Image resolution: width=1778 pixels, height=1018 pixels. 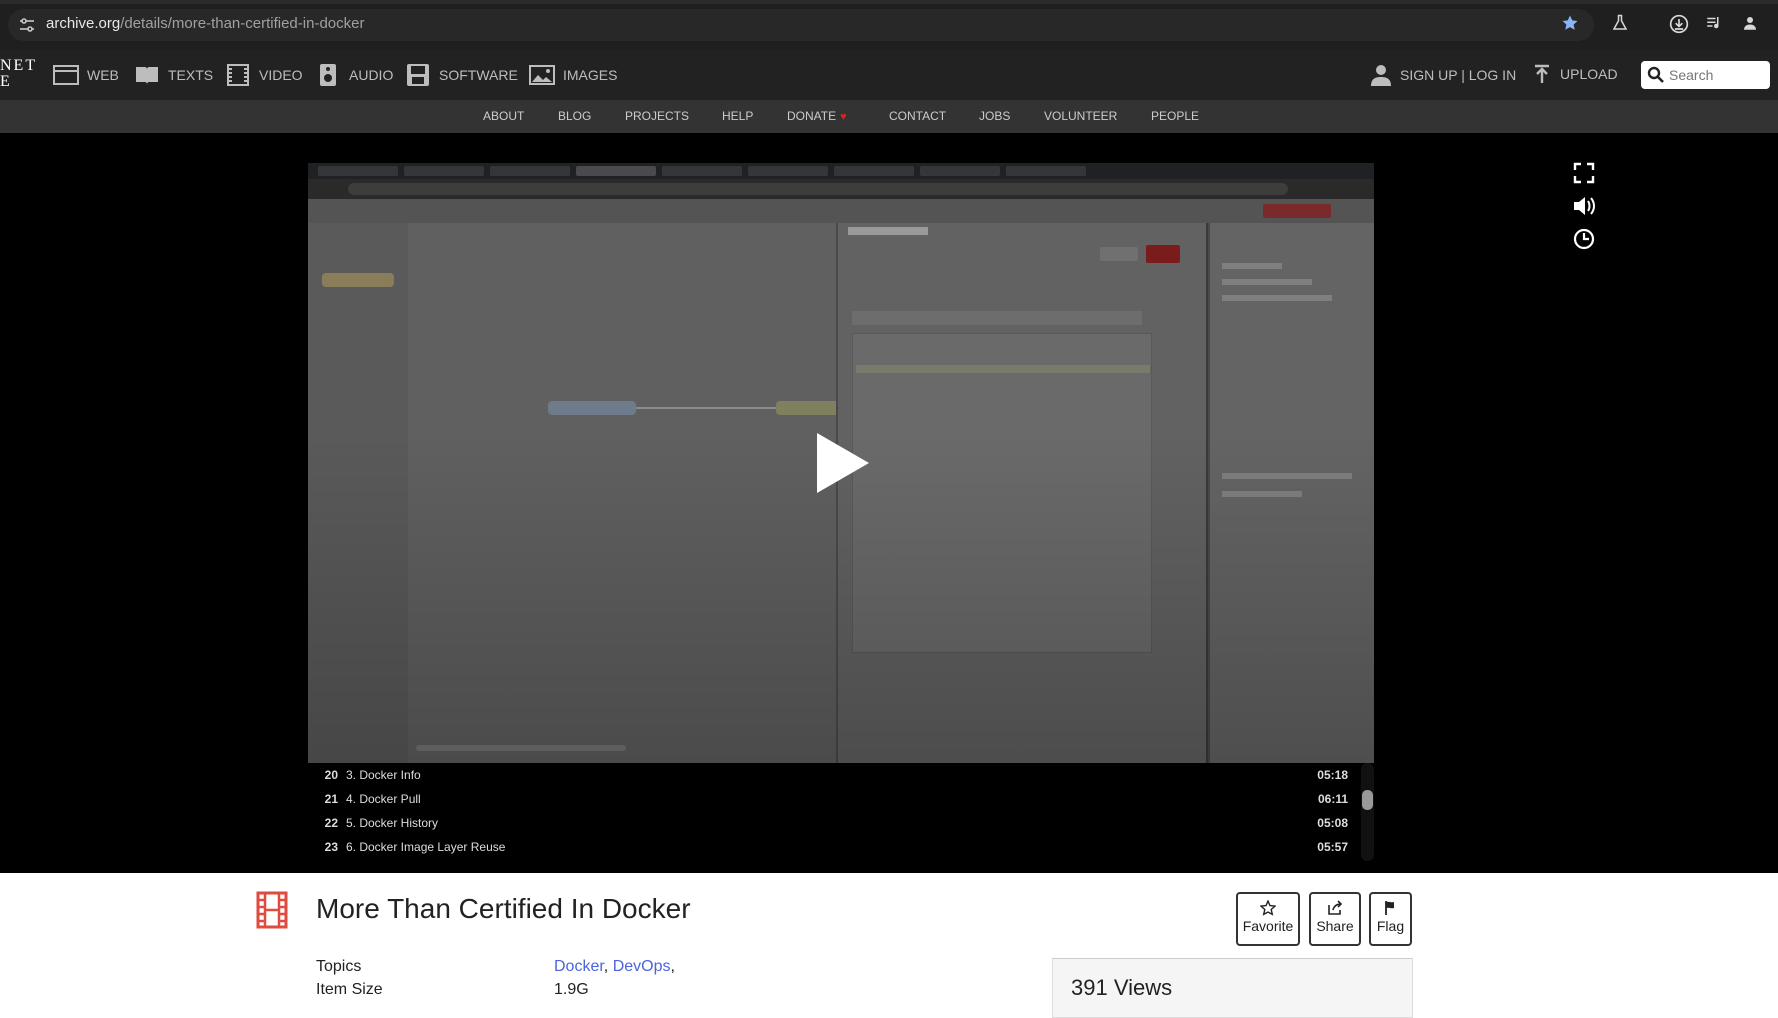 I want to click on playlist-item: 23 6. Docker Image Layer Reuse 05:57, so click(x=838, y=847).